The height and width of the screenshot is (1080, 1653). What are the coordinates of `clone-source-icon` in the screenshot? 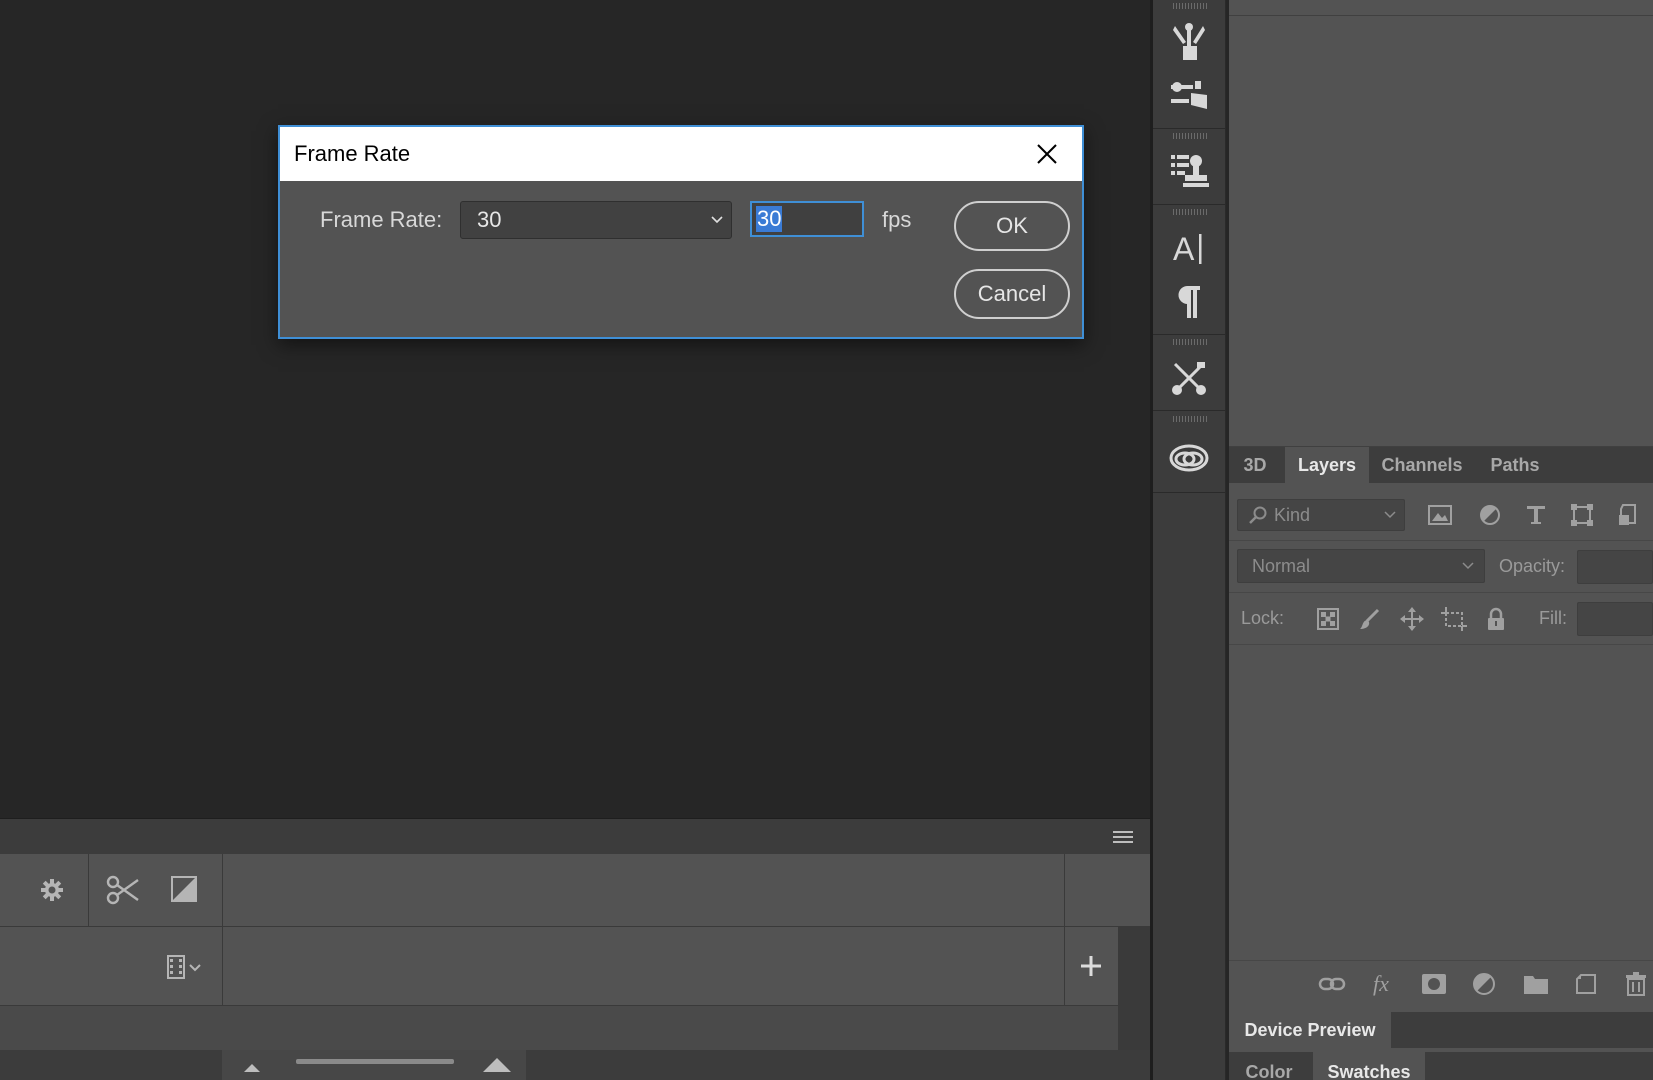 It's located at (1189, 170).